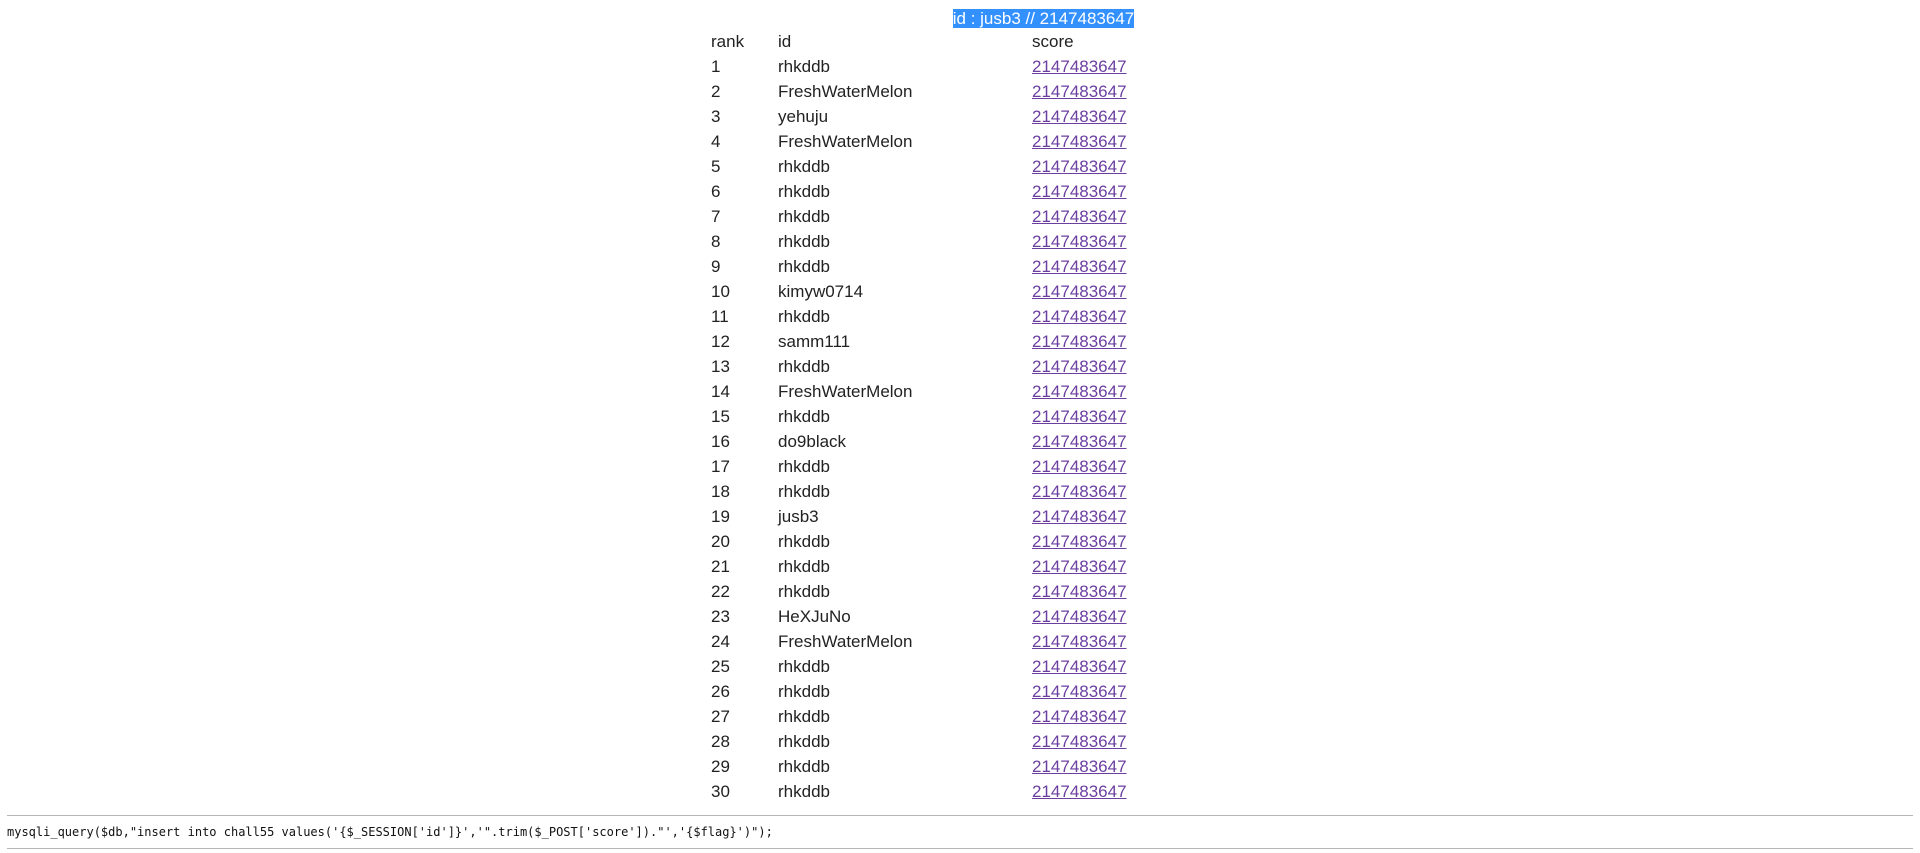  What do you see at coordinates (803, 116) in the screenshot?
I see `id-cell: yehuju` at bounding box center [803, 116].